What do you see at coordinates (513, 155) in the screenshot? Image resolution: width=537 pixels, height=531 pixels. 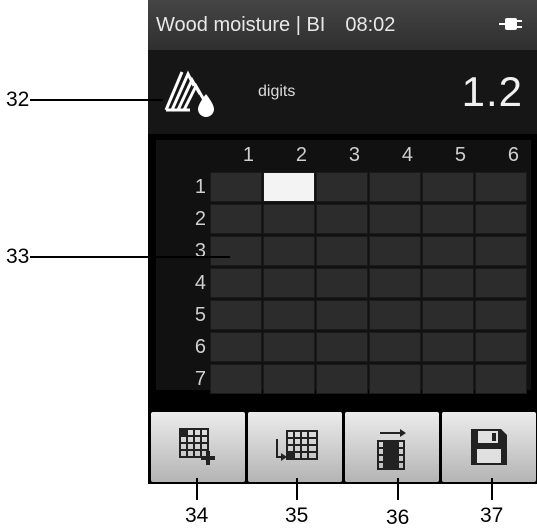 I see `column-header: 6` at bounding box center [513, 155].